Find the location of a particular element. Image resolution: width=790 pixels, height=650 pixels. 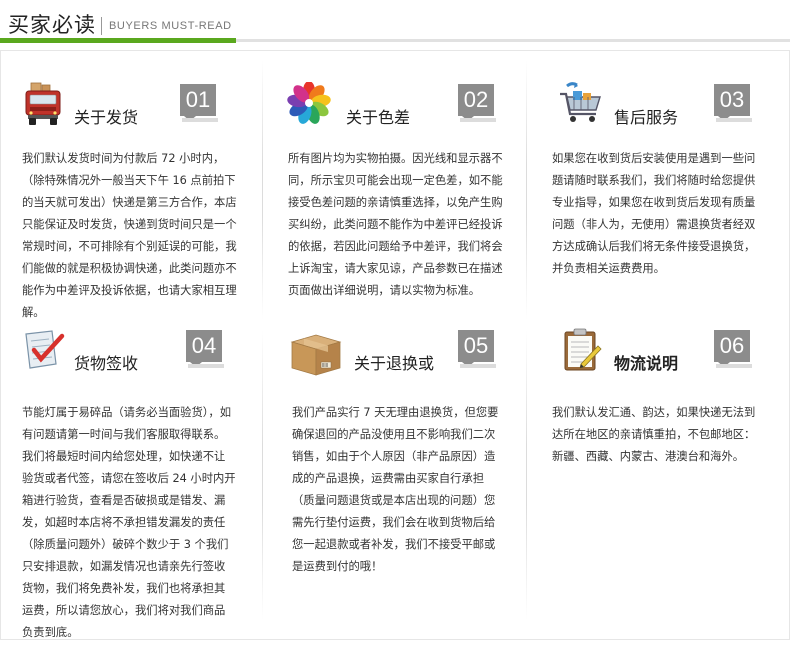

section-number-badge: 06 is located at coordinates (732, 348).